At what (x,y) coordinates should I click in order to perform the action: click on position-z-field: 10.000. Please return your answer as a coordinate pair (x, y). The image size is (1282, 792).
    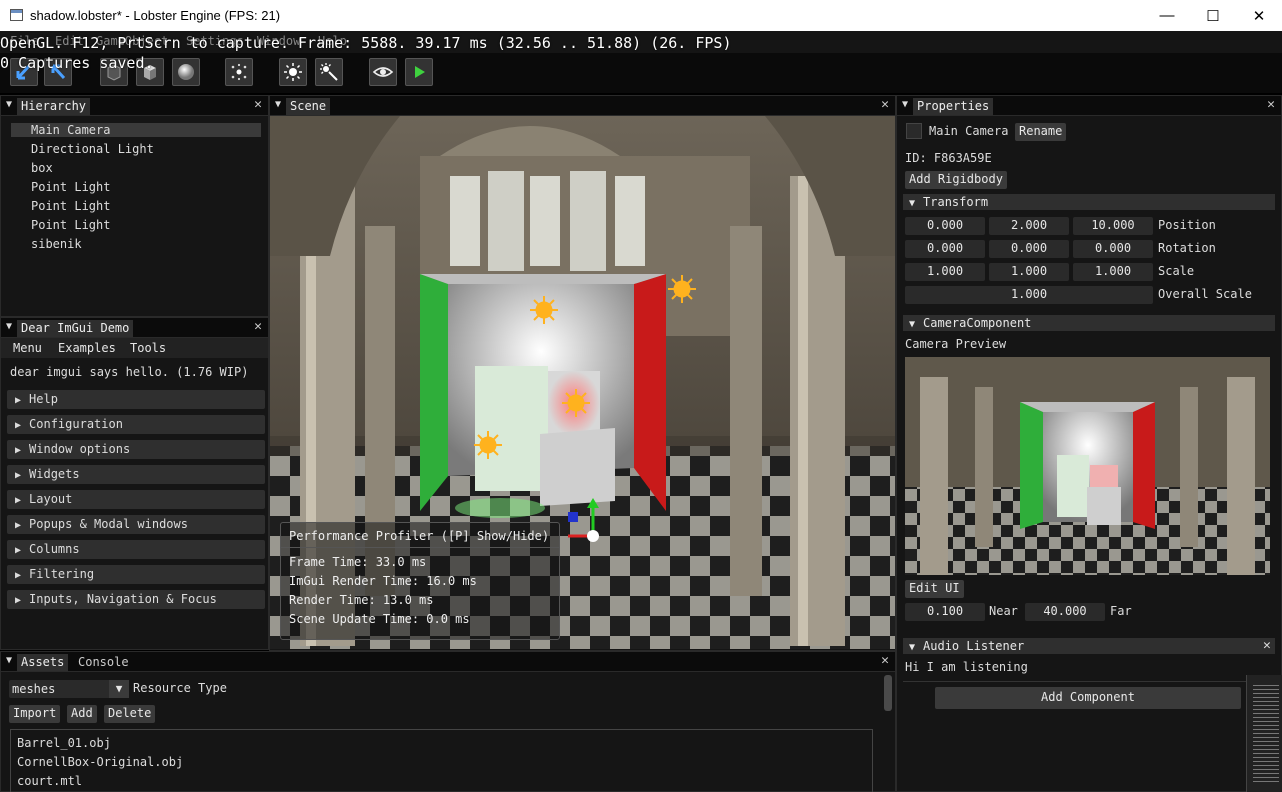
    Looking at the image, I should click on (1113, 226).